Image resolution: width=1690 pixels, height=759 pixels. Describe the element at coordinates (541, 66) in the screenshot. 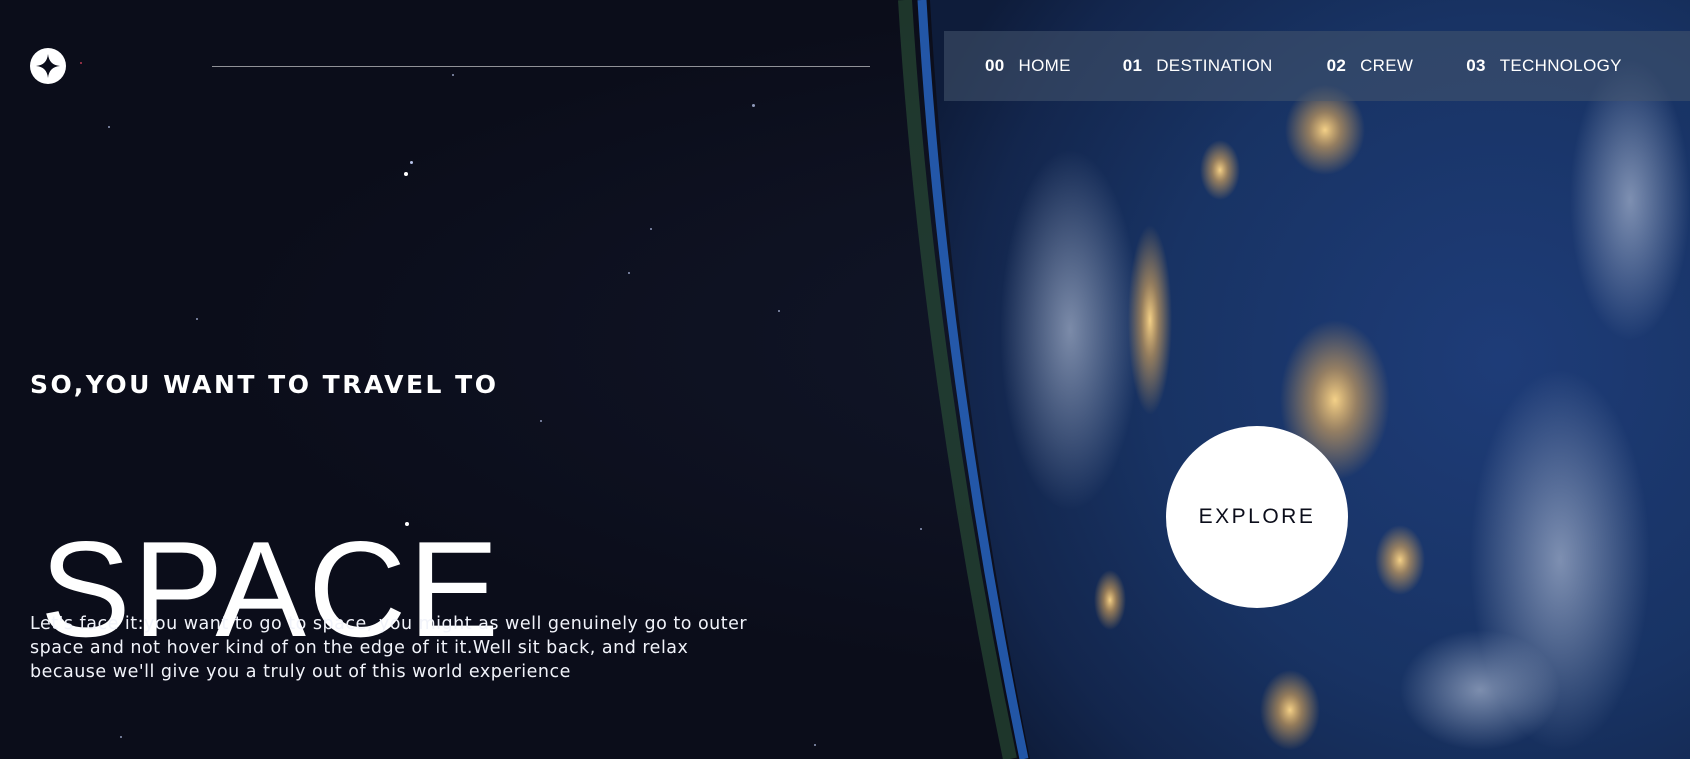

I see `header-divider-line` at that location.